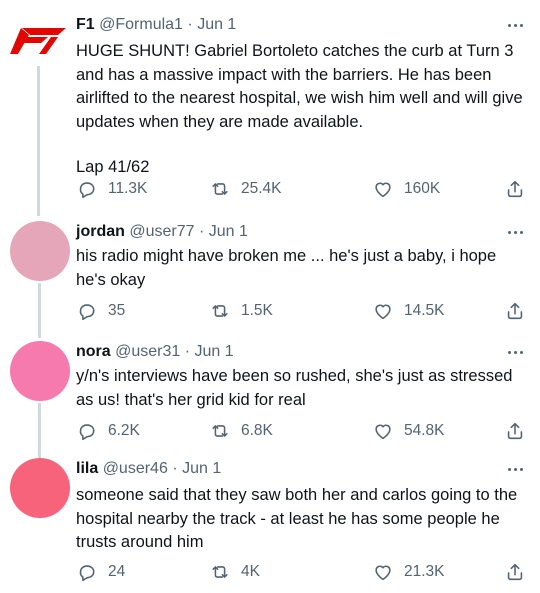  I want to click on action-bar: 35 1.5K 14.5K, so click(302, 311).